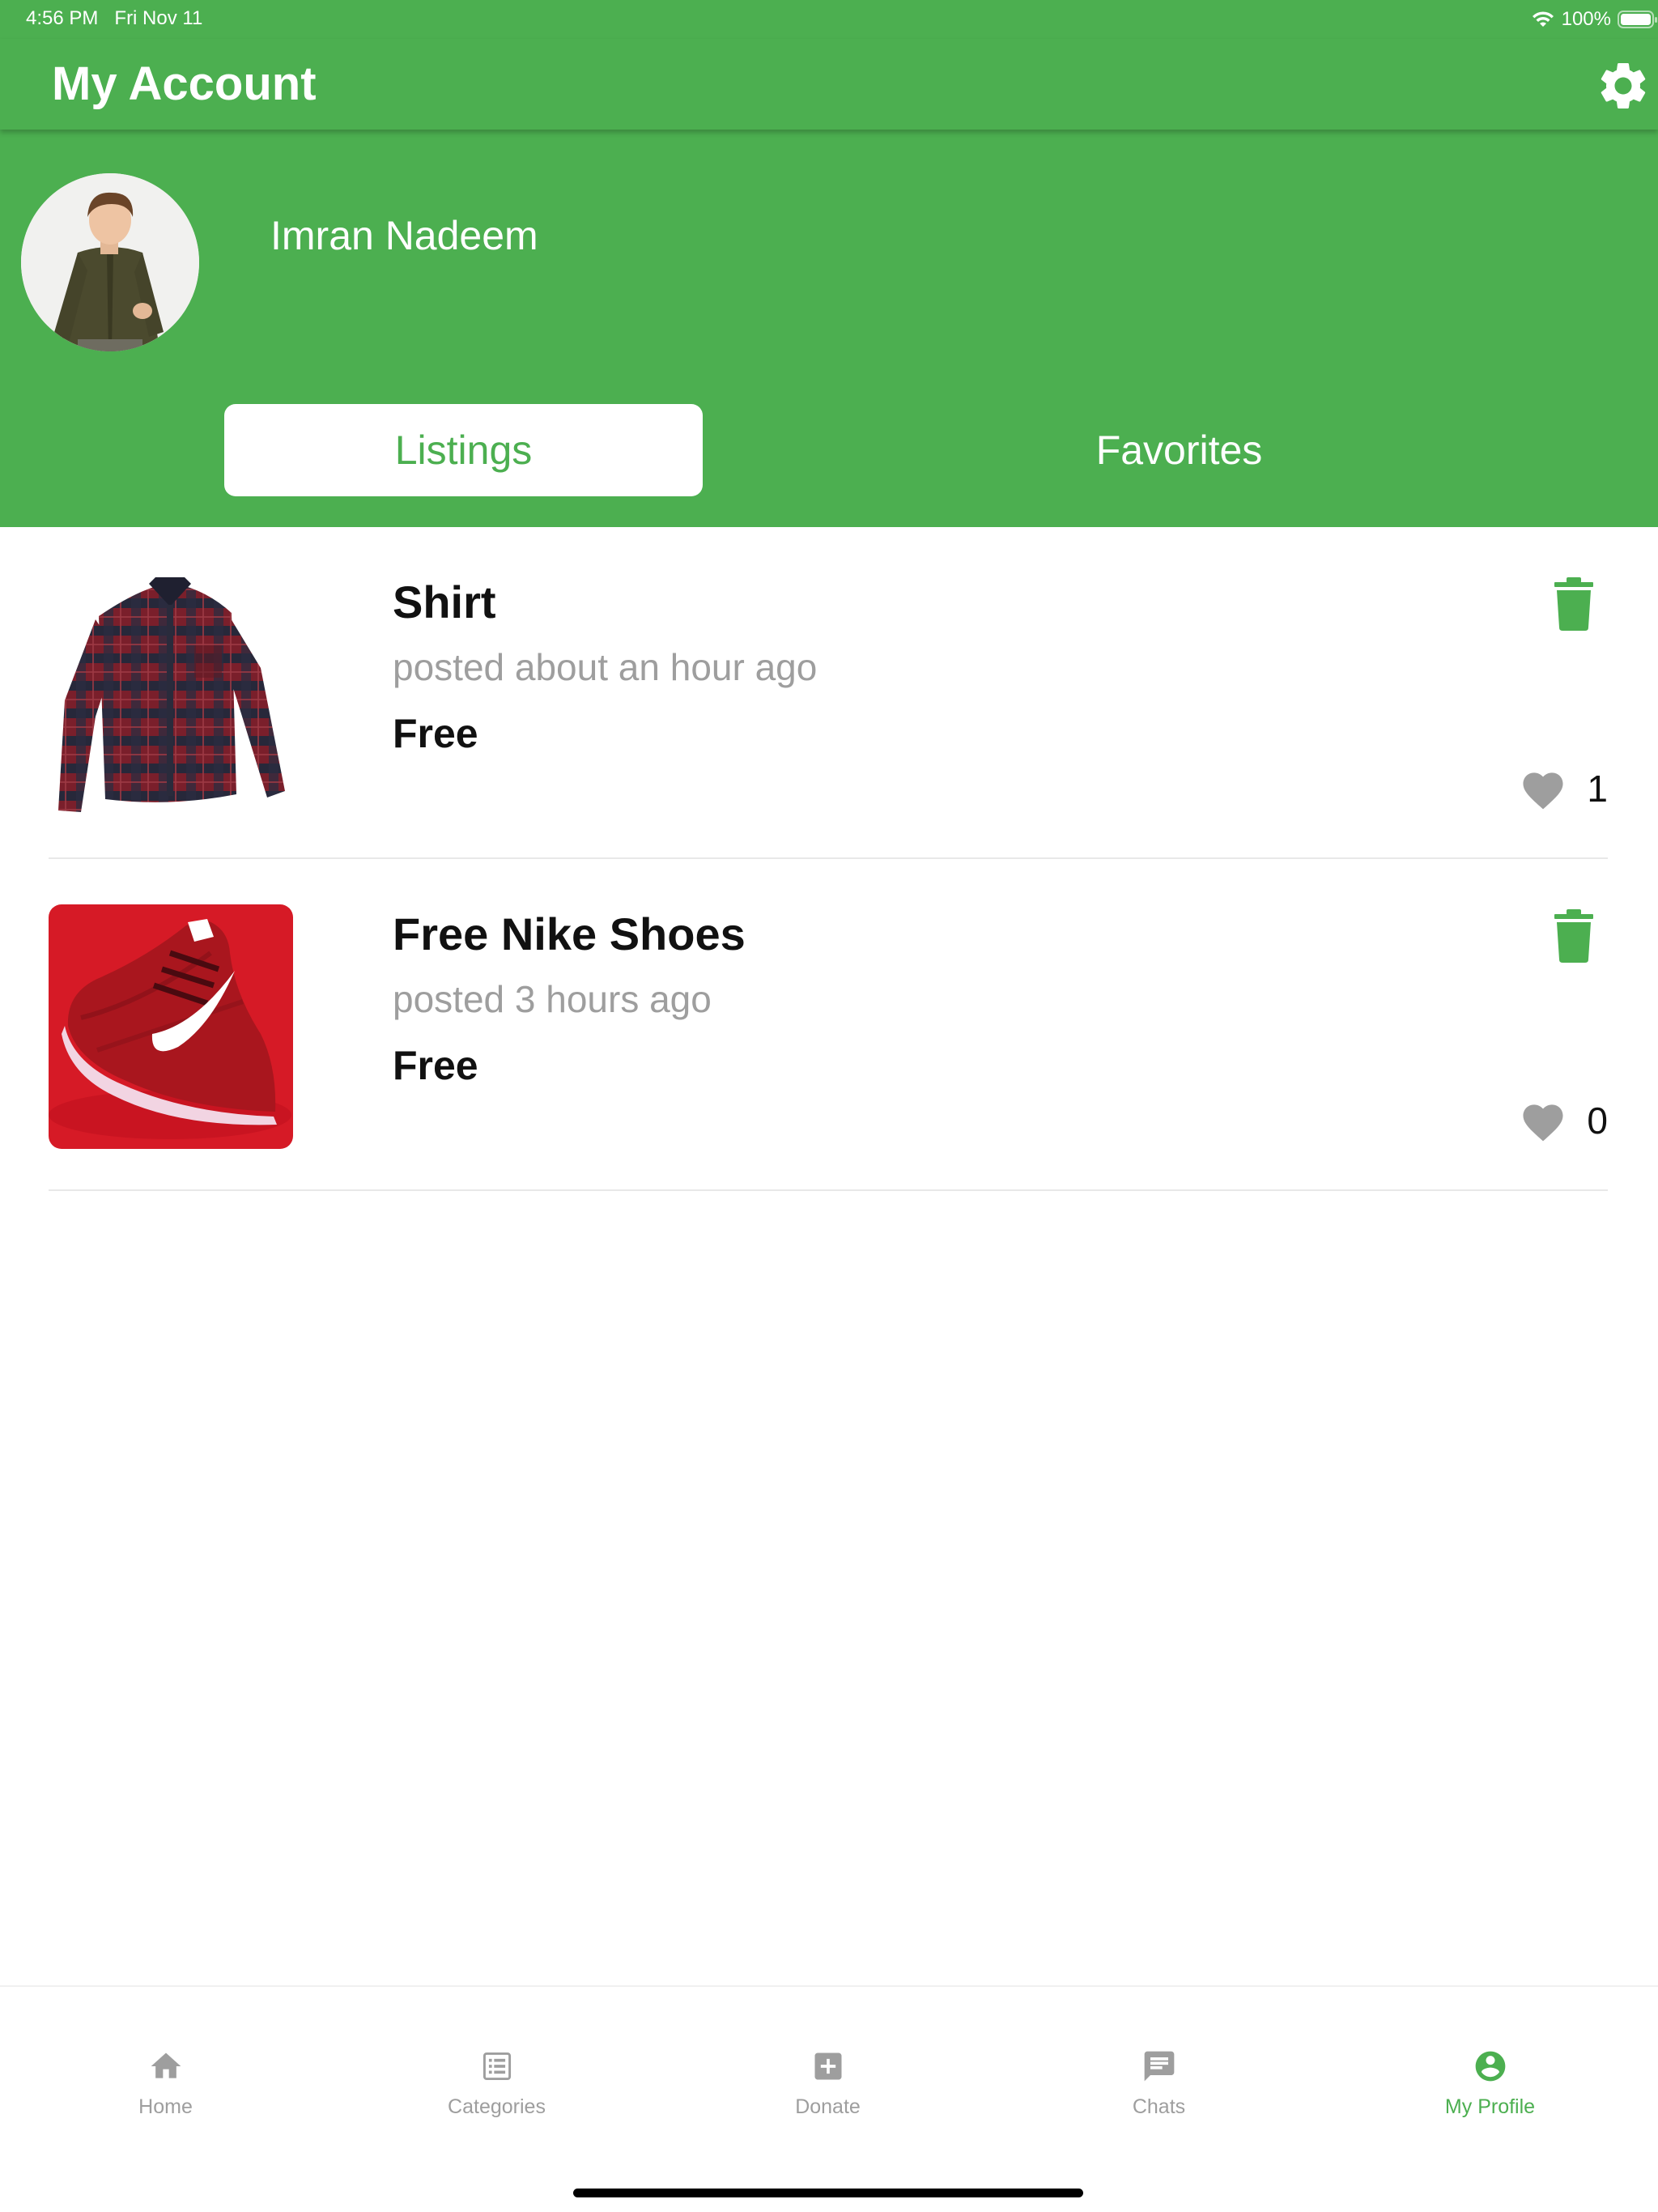 This screenshot has width=1658, height=2212. What do you see at coordinates (165, 2106) in the screenshot?
I see `nav-label: Home` at bounding box center [165, 2106].